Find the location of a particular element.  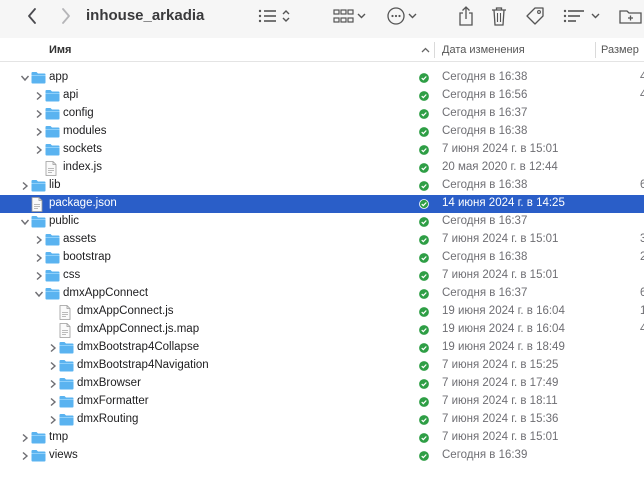

item-size: 1 is located at coordinates (642, 311).